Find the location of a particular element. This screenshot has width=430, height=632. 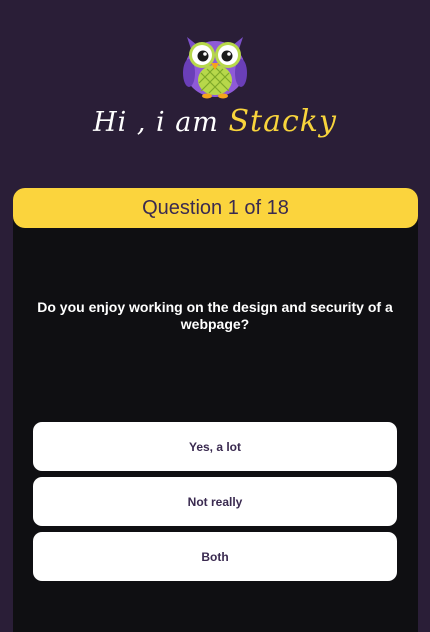

greeting-heading: Hi , i am Stacky is located at coordinates (215, 121).